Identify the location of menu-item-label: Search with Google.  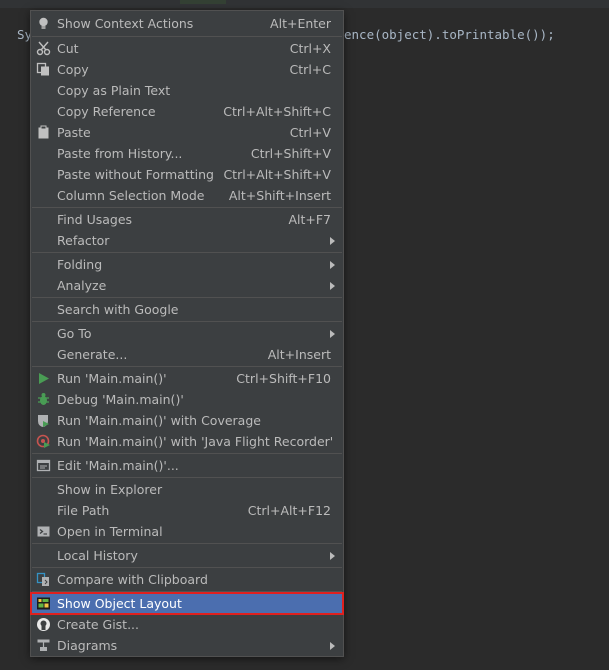
(118, 309).